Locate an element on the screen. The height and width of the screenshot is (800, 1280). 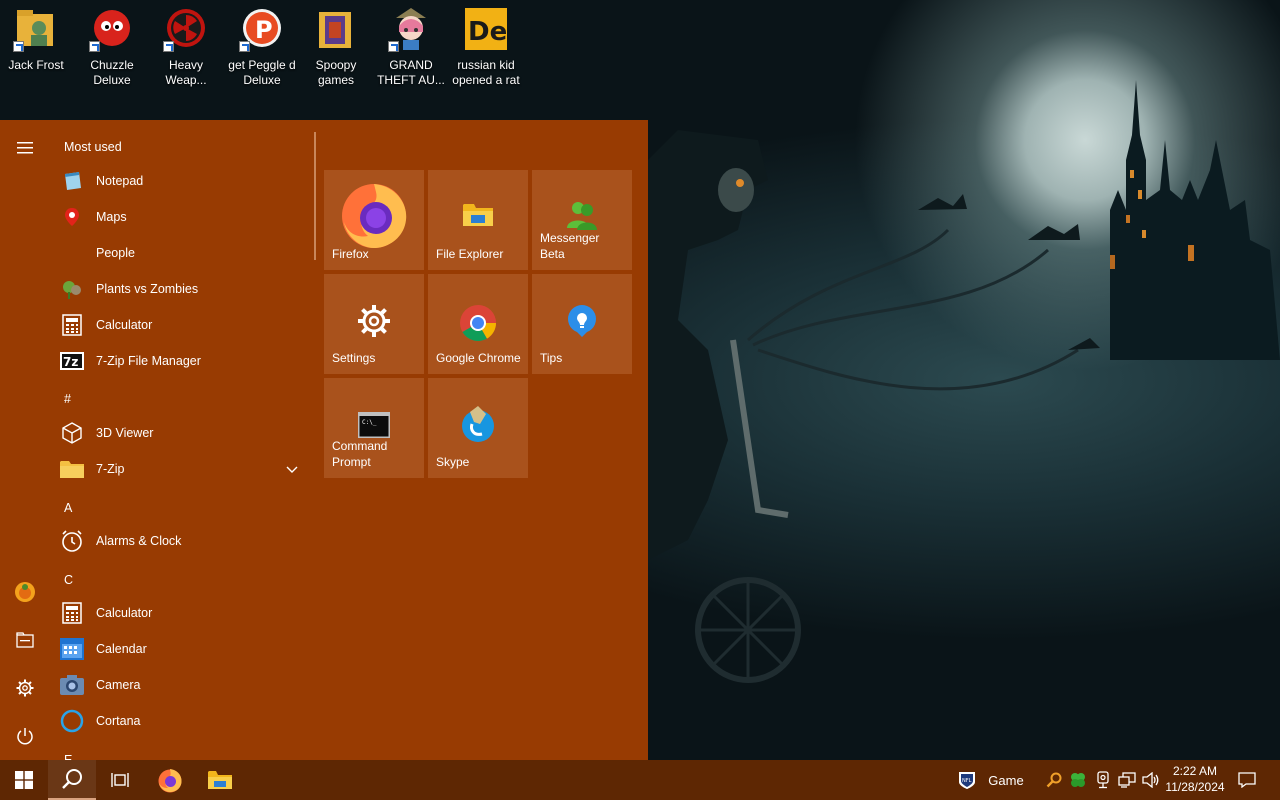
anime-girl-icon is located at coordinates (410, 29).